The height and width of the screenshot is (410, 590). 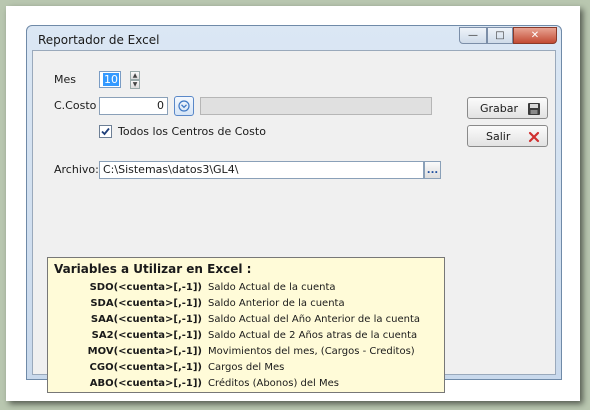 I want to click on minimize-button: —, so click(x=473, y=35).